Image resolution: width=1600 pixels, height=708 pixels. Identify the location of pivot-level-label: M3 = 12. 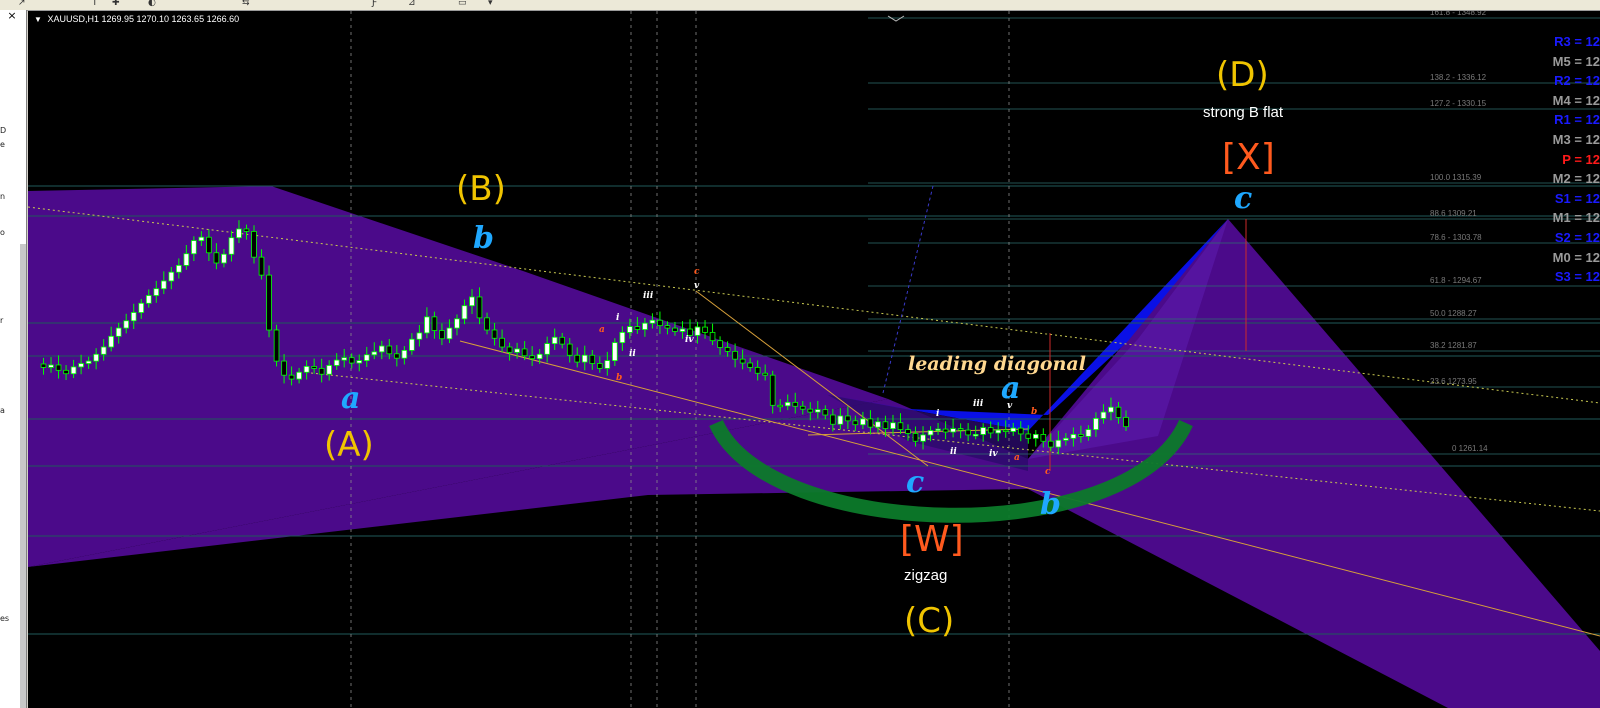
(1576, 139).